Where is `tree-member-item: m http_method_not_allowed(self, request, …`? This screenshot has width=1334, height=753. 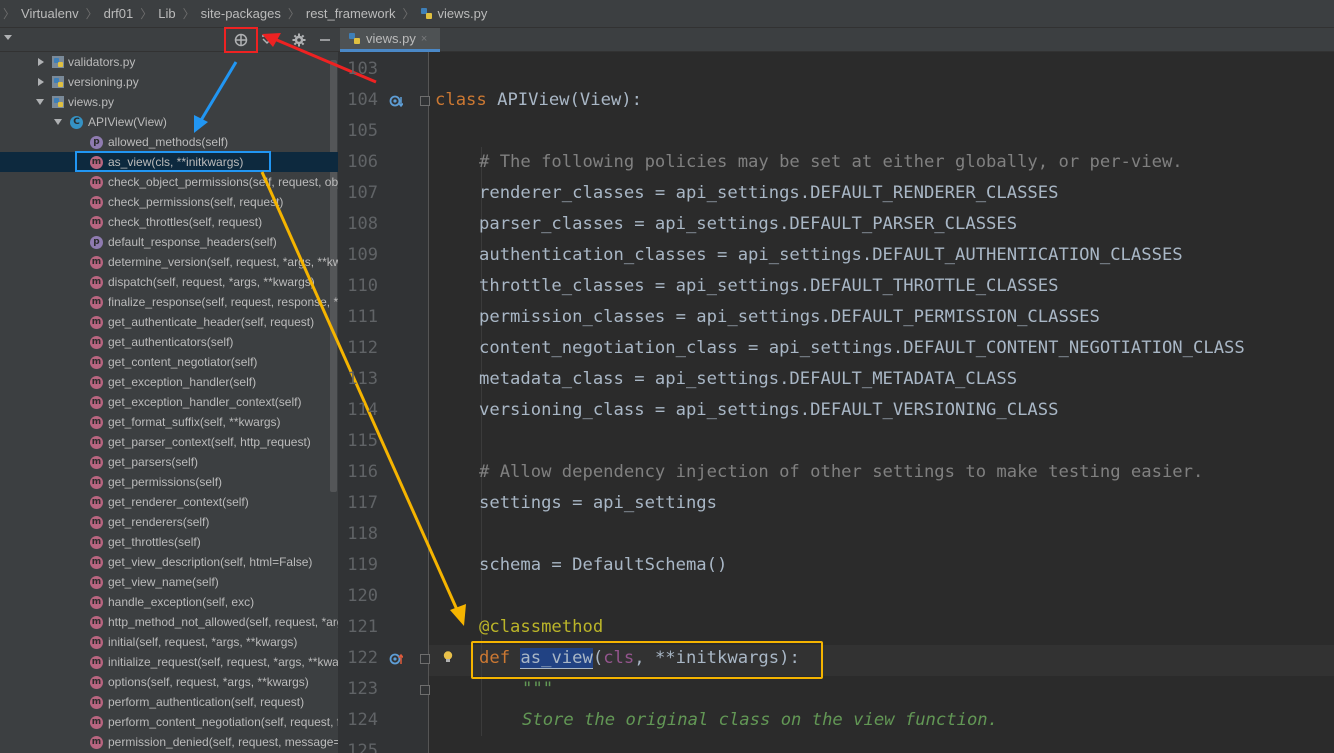 tree-member-item: m http_method_not_allowed(self, request, … is located at coordinates (169, 622).